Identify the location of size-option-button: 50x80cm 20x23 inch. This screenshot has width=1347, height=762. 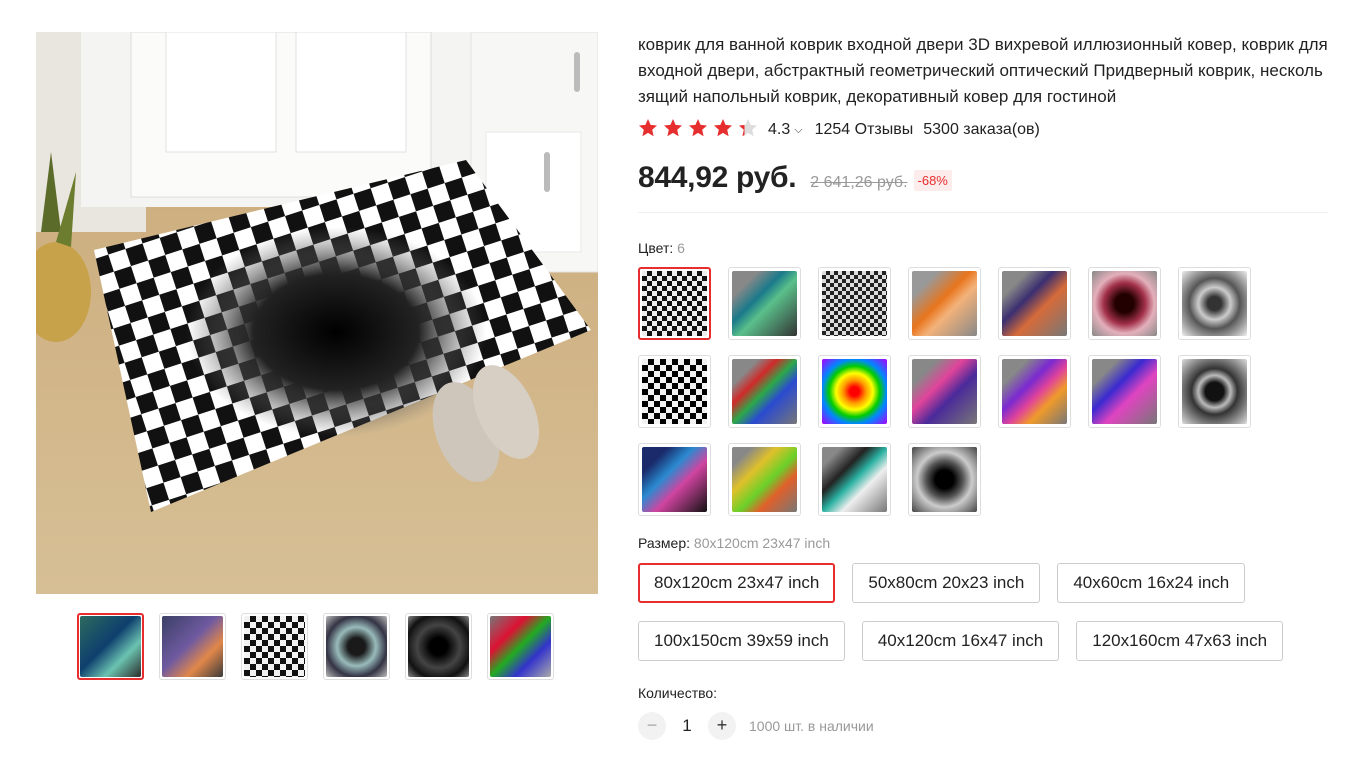
(946, 583).